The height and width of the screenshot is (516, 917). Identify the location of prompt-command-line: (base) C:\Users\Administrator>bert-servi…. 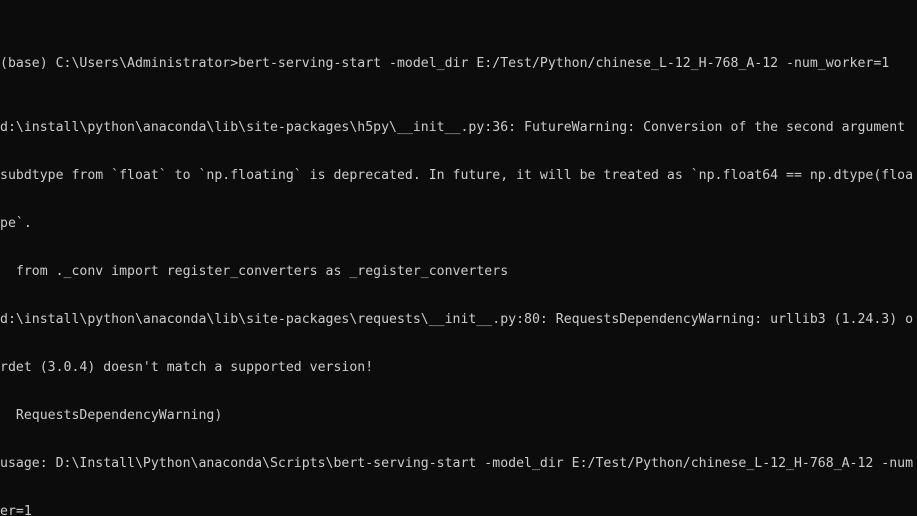
(445, 63).